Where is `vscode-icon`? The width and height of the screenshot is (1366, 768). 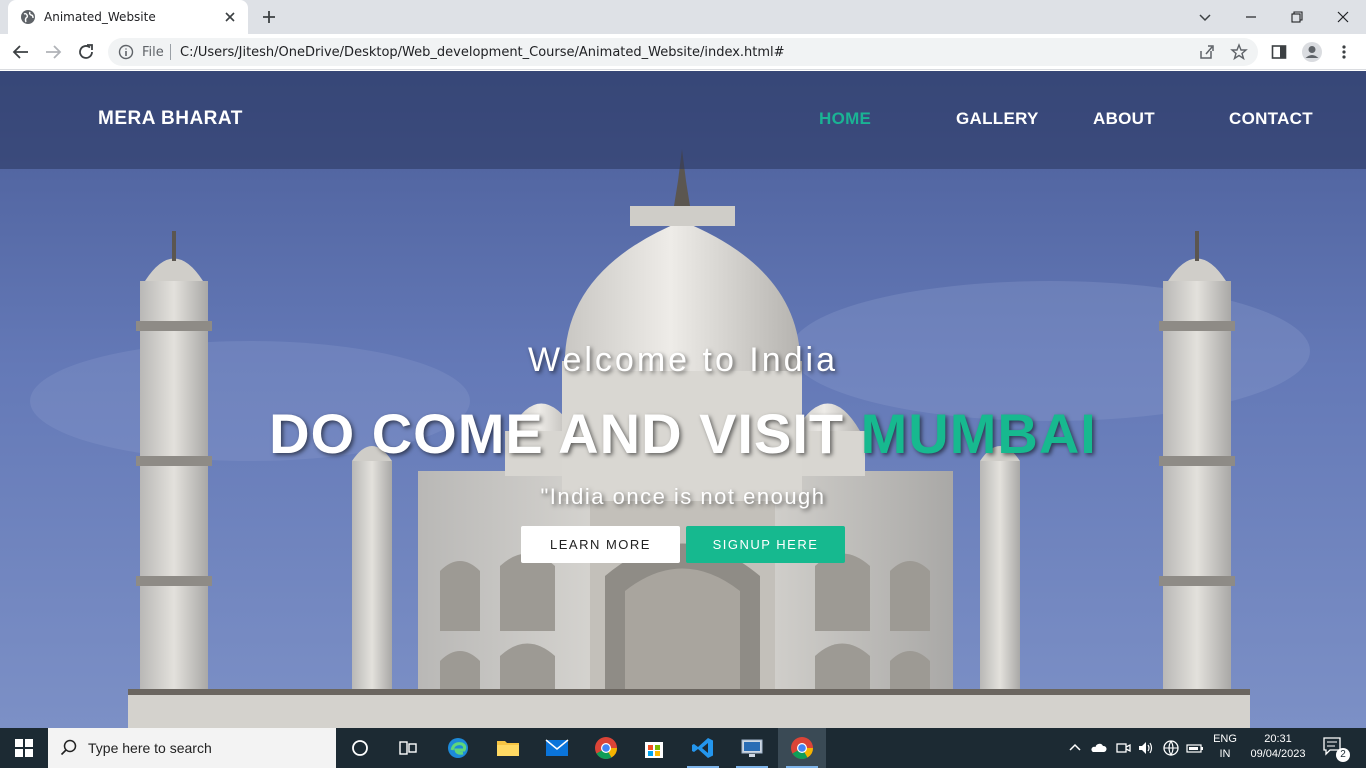
vscode-icon is located at coordinates (702, 748).